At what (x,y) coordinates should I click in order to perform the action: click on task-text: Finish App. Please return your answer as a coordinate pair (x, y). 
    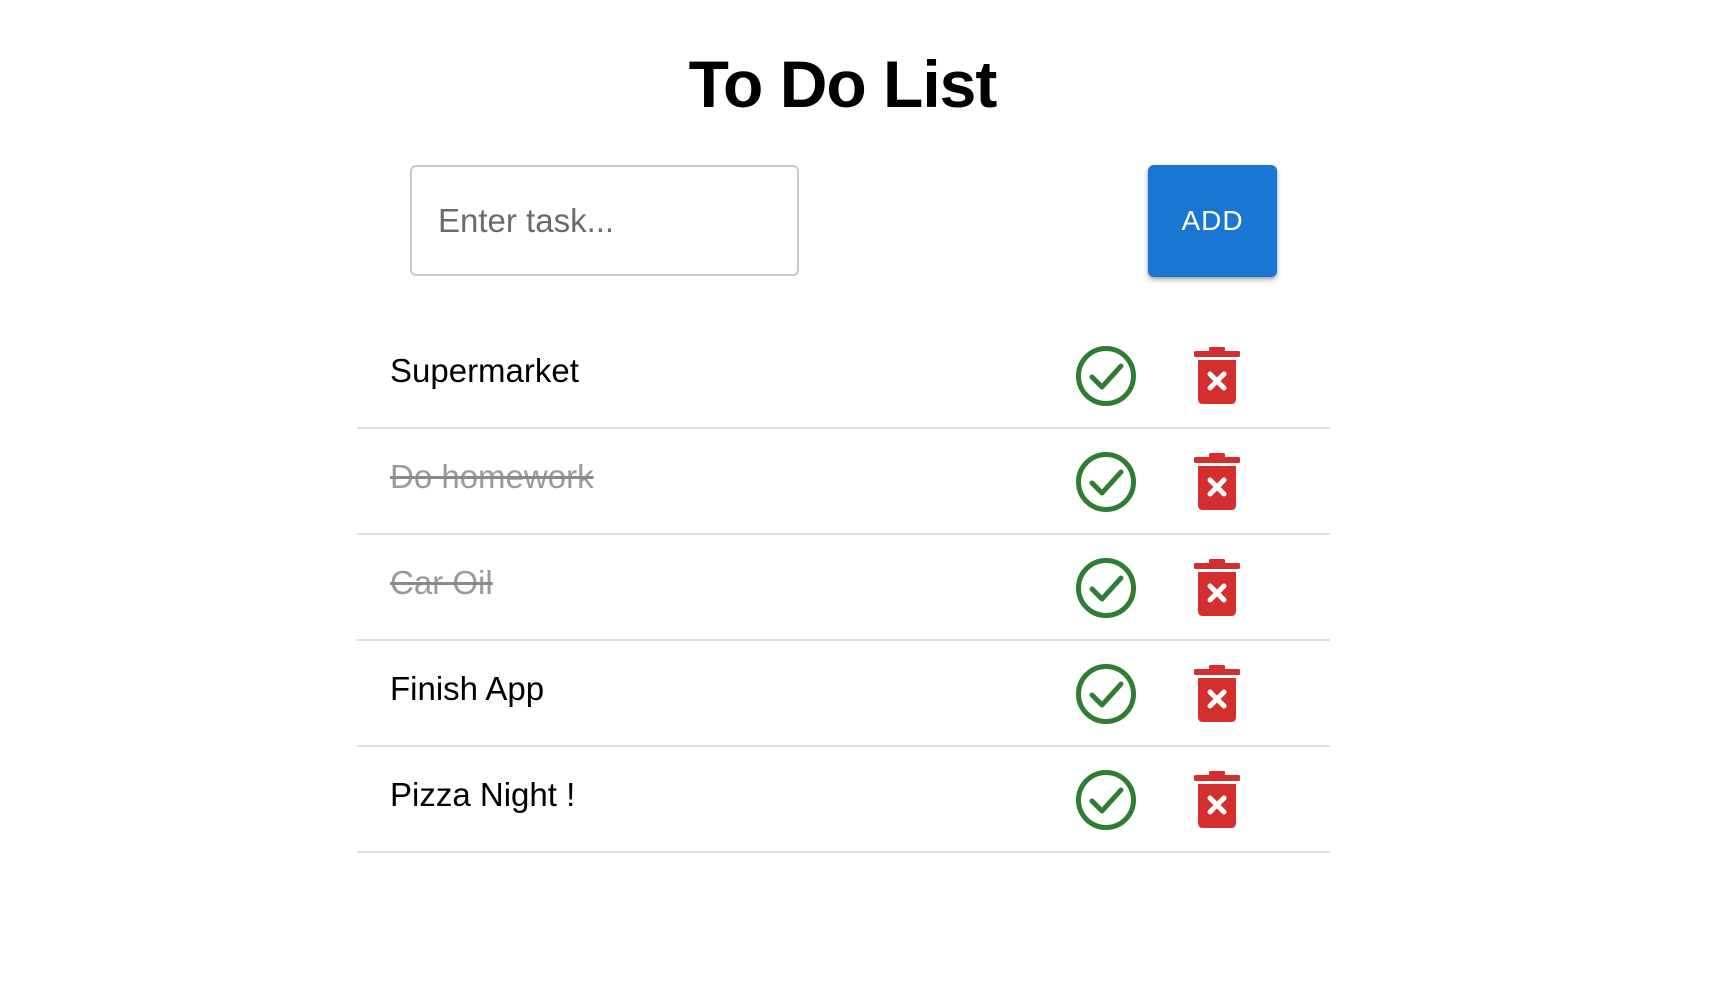
    Looking at the image, I should click on (467, 689).